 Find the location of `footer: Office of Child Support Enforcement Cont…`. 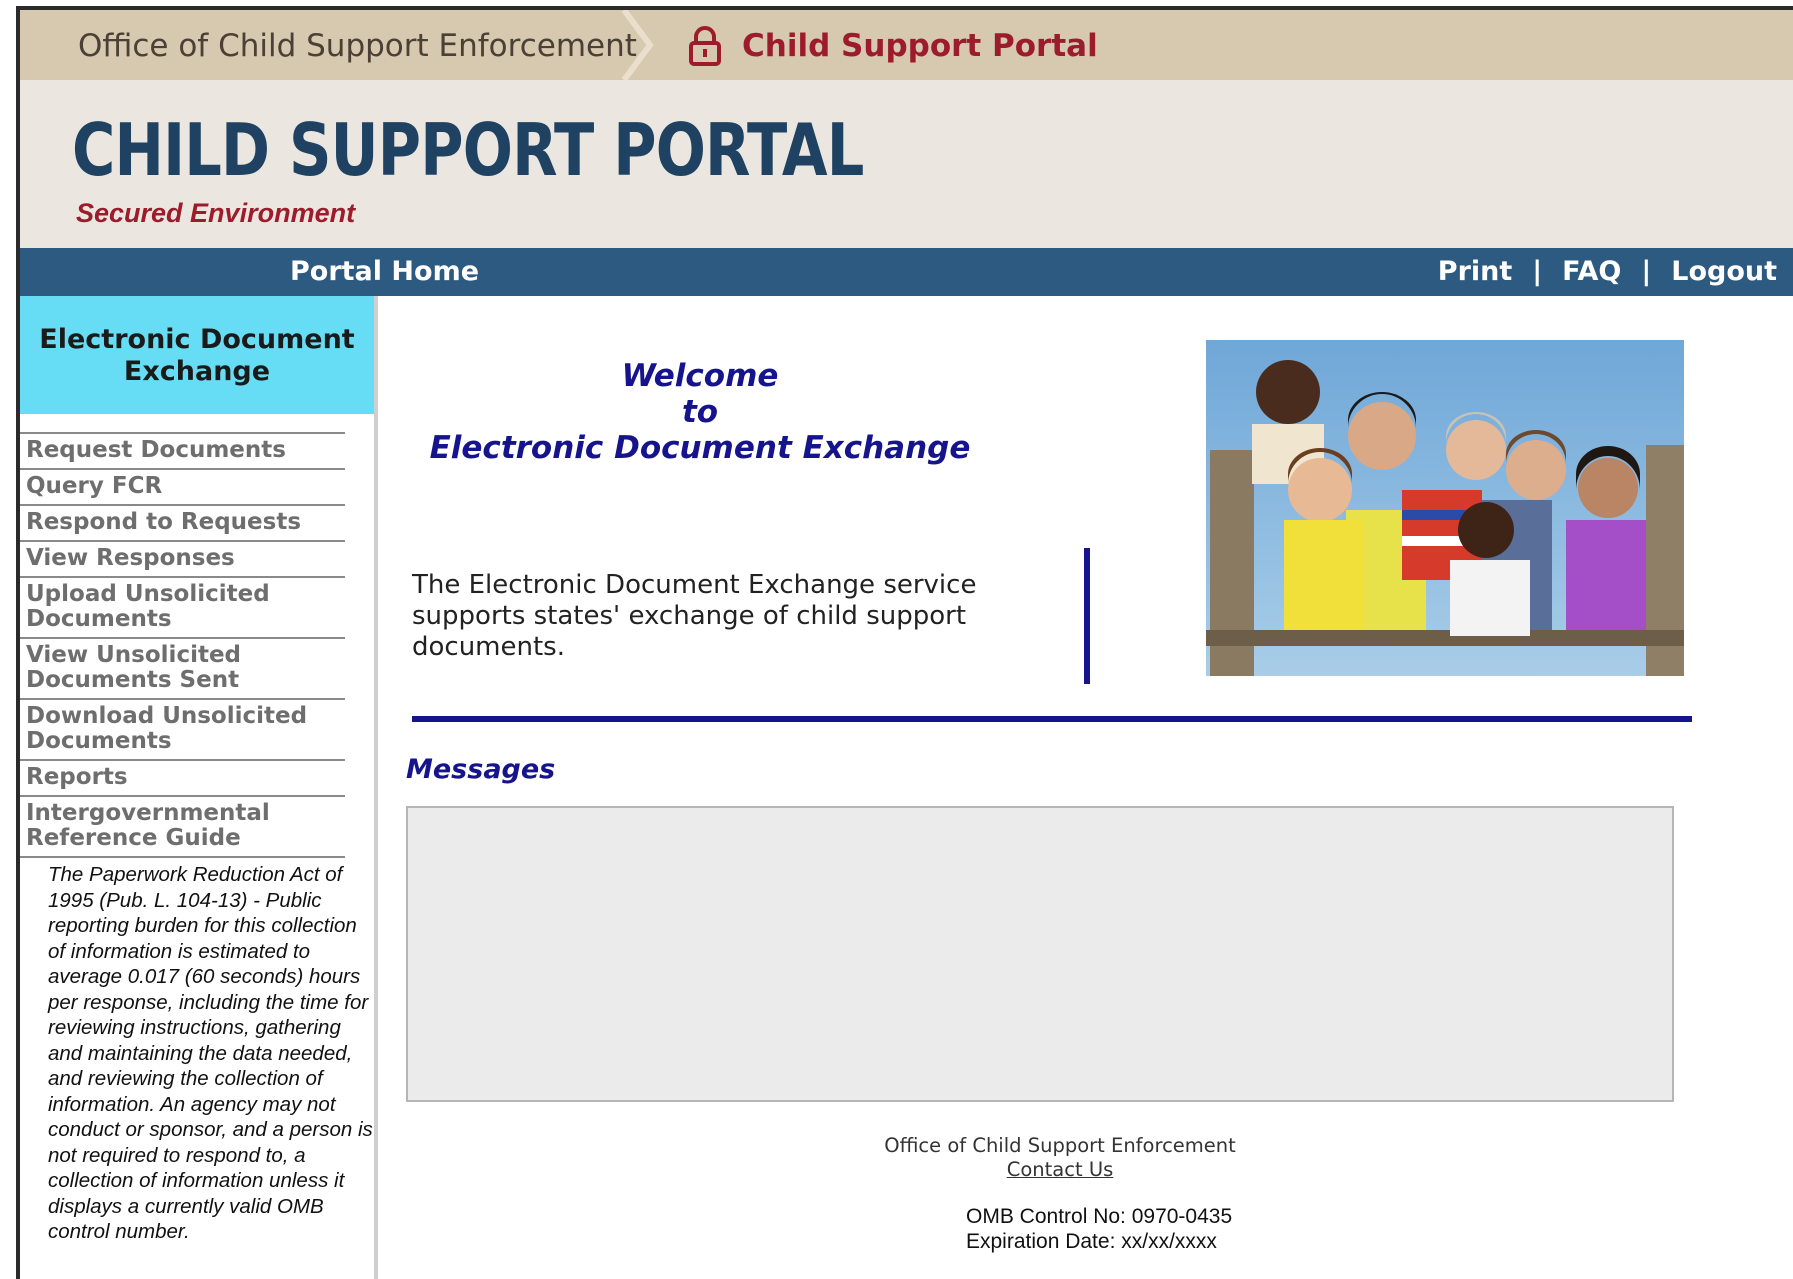

footer: Office of Child Support Enforcement Cont… is located at coordinates (1060, 1158).